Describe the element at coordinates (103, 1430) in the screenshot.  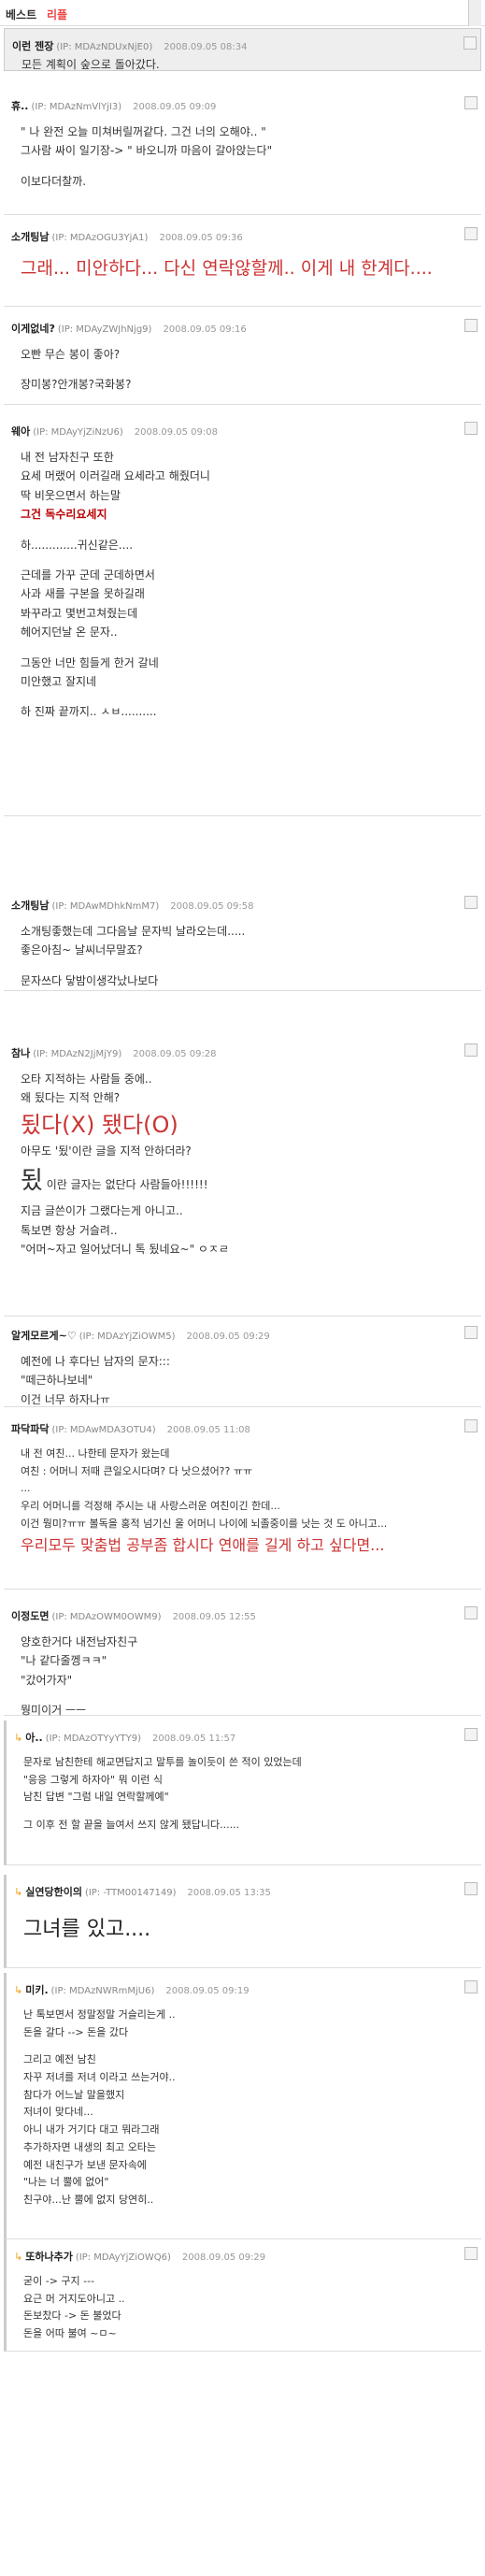
I see `comment-ip: (IP: MDAwMDA3OTU4)` at that location.